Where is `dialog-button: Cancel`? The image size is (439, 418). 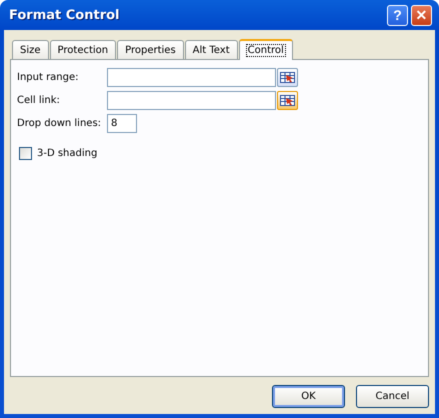 dialog-button: Cancel is located at coordinates (392, 396).